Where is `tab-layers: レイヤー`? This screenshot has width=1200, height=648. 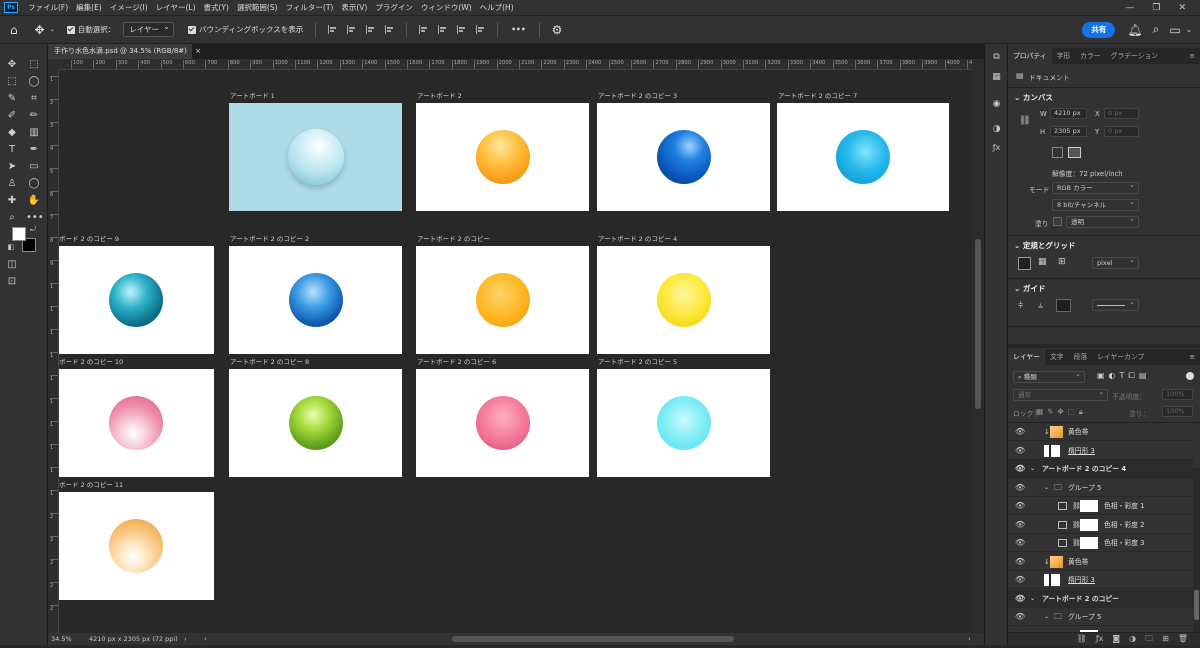 tab-layers: レイヤー is located at coordinates (1026, 357).